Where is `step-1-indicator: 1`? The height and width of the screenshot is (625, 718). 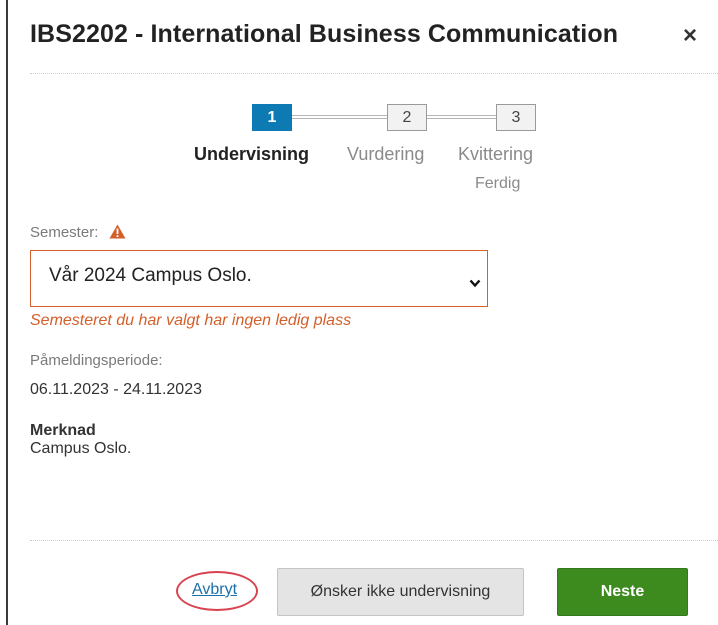 step-1-indicator: 1 is located at coordinates (272, 117).